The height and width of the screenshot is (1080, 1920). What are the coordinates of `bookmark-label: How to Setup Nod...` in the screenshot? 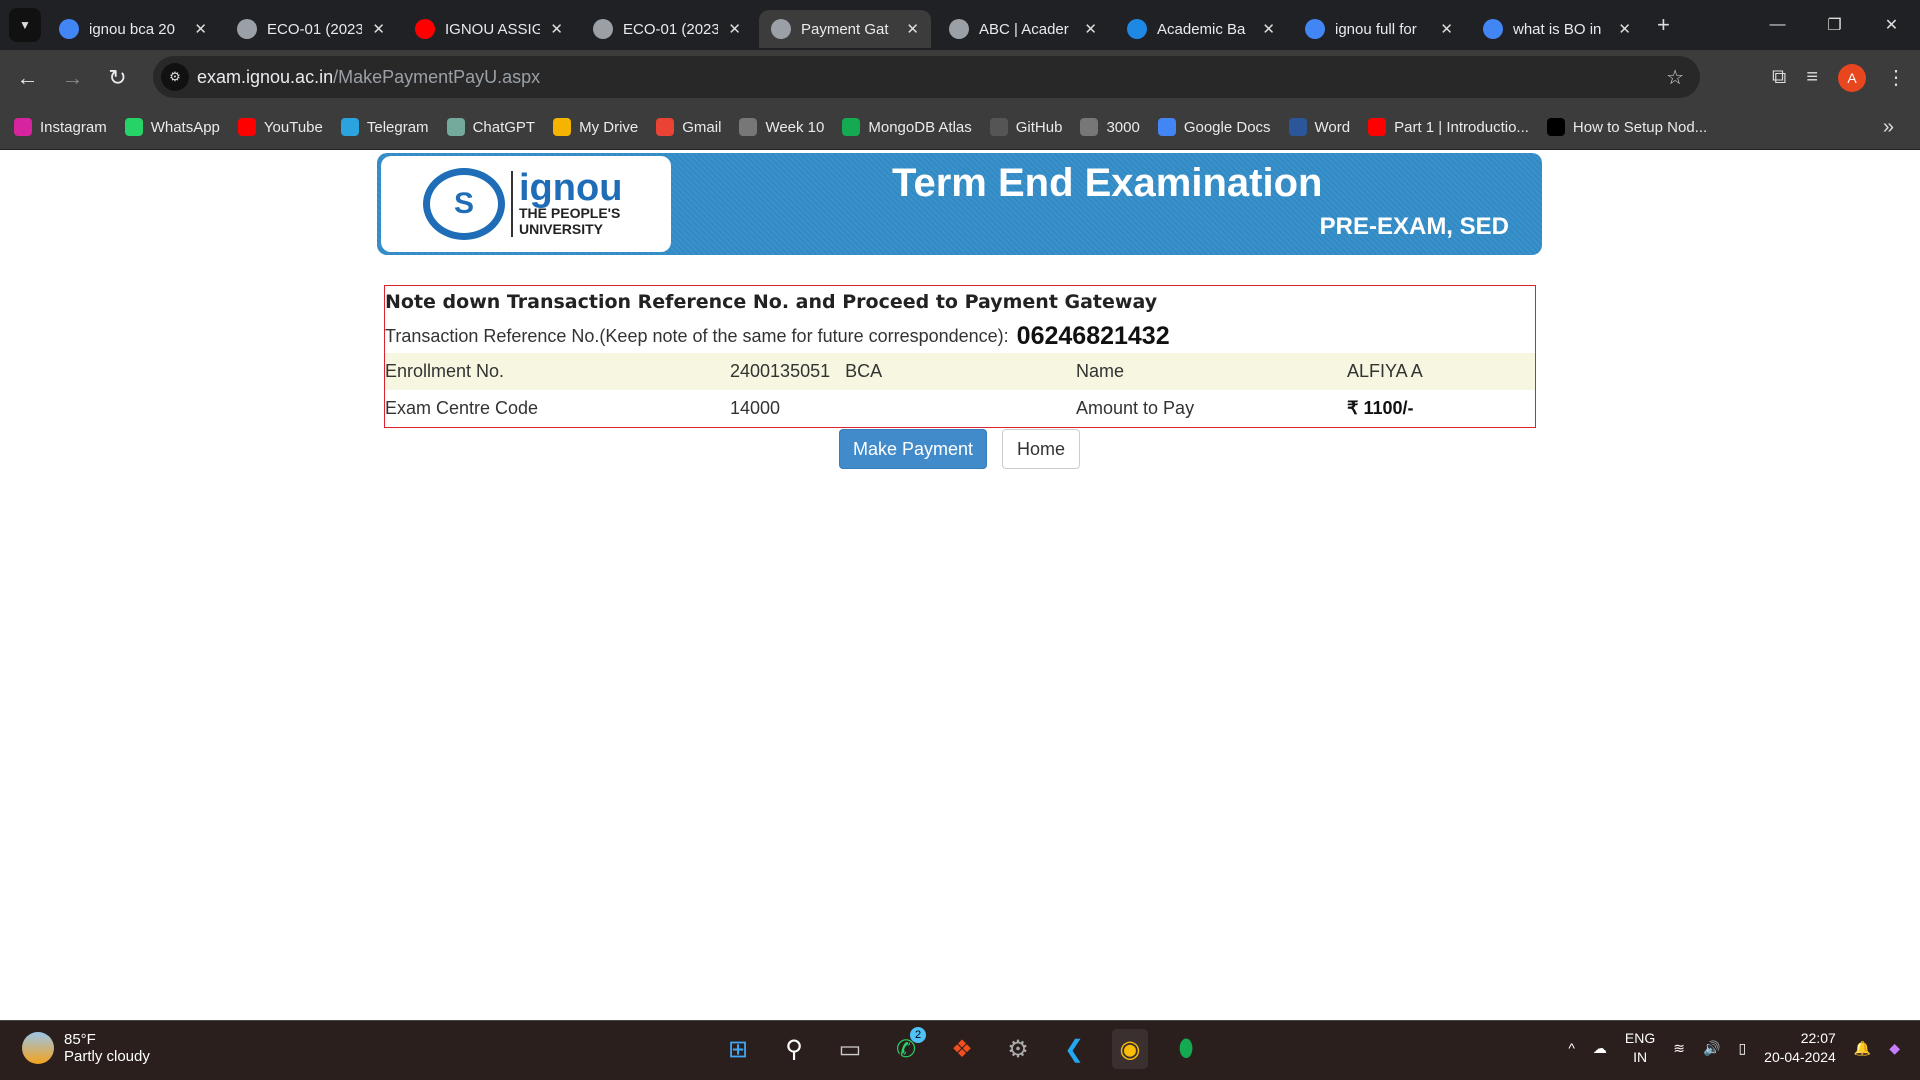 It's located at (1640, 127).